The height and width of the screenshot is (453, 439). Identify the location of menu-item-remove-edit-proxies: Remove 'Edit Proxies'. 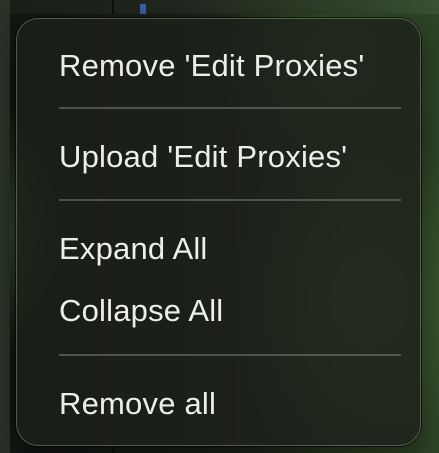
(218, 66).